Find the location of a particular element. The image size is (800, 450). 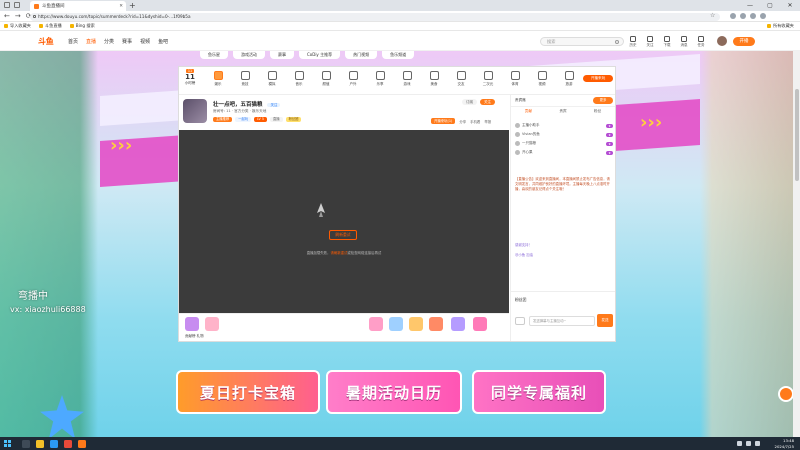

open-live-card-button: 开播来玩 is located at coordinates (598, 78).